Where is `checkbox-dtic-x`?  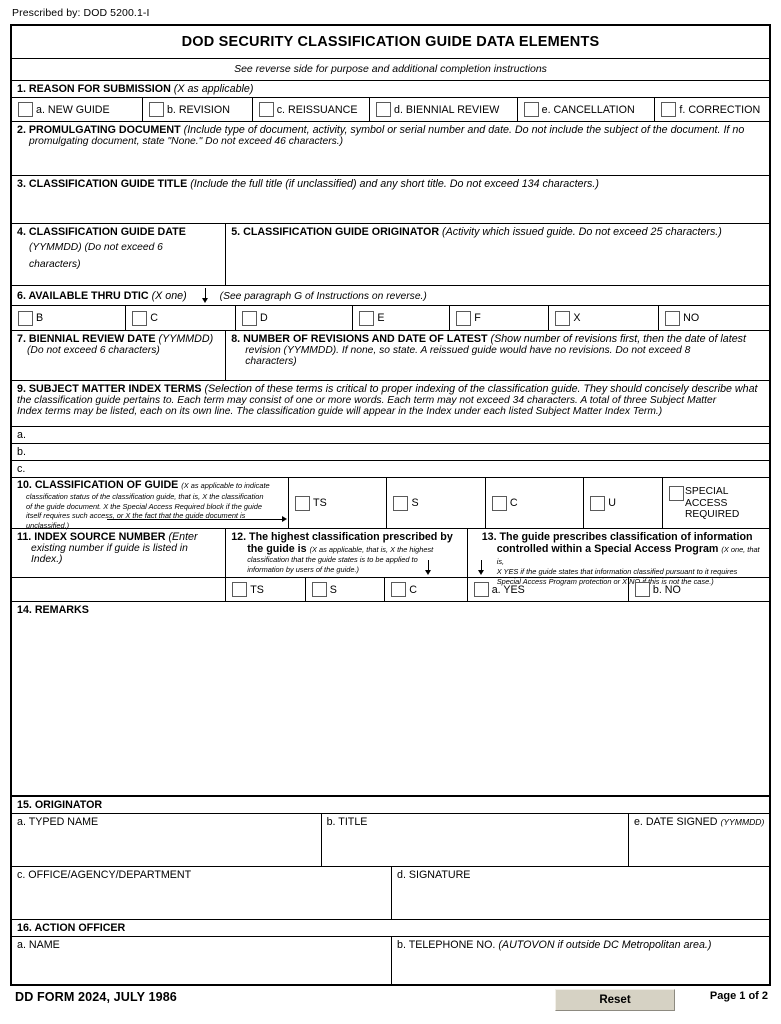 checkbox-dtic-x is located at coordinates (563, 318).